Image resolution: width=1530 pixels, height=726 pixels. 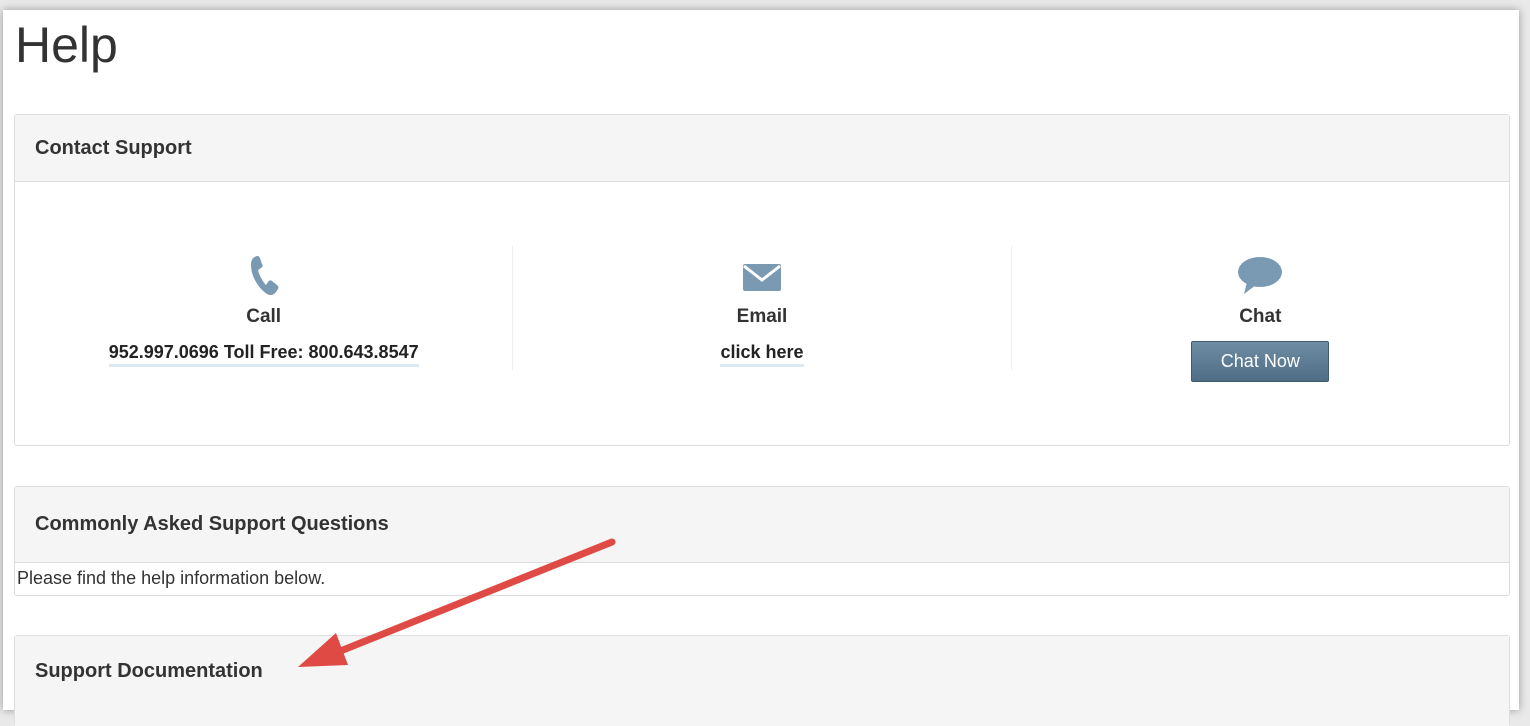 What do you see at coordinates (113, 147) in the screenshot?
I see `contact-support-title: Contact Support` at bounding box center [113, 147].